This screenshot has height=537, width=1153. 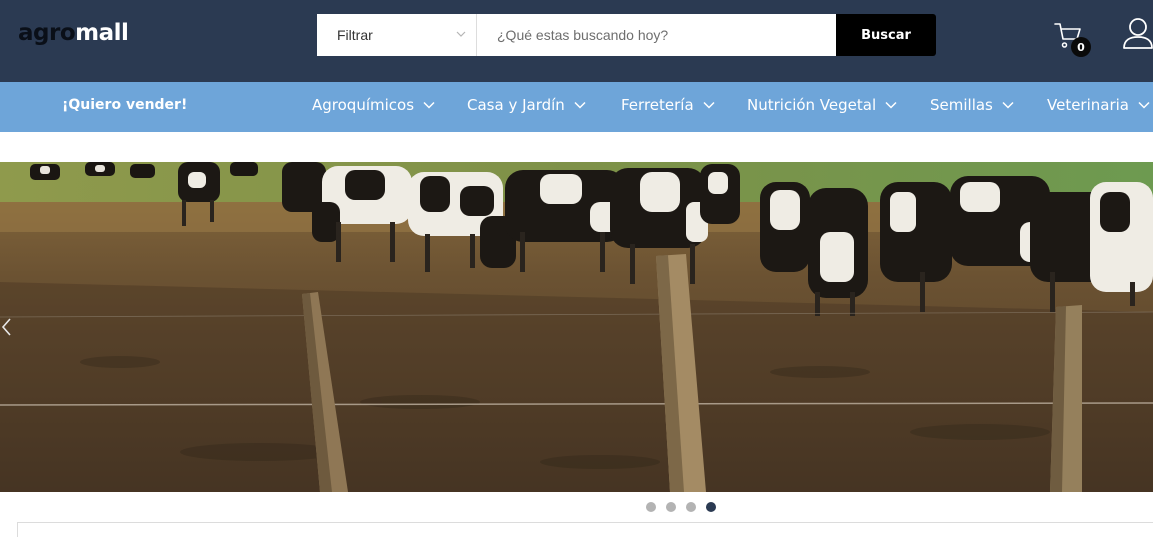 I want to click on cart-count-badge: 0, so click(x=1081, y=47).